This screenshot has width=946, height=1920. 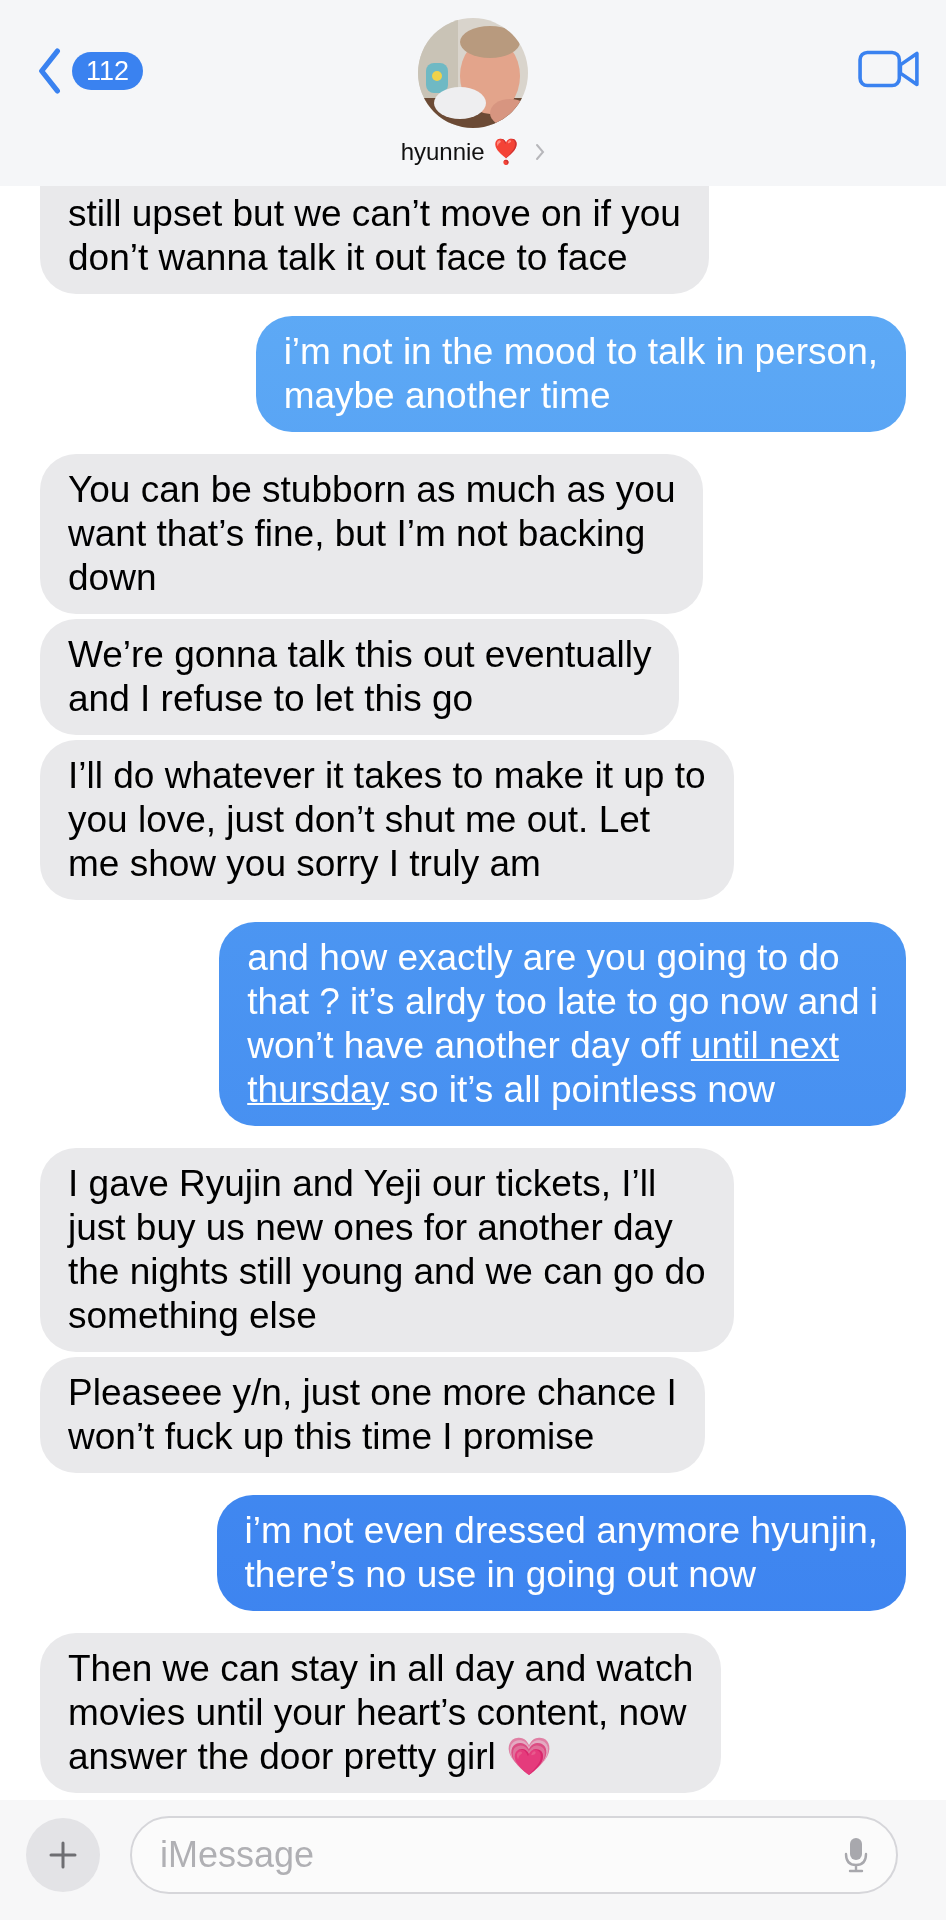 I want to click on date-link: until next, so click(x=764, y=1045).